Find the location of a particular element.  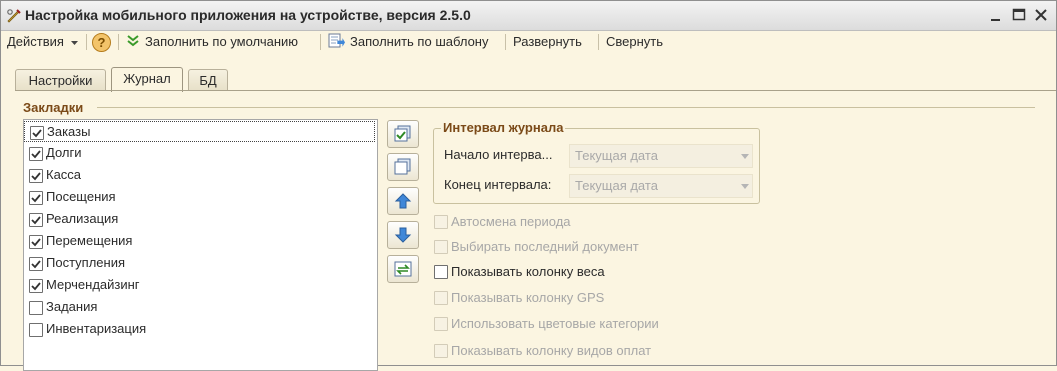

list-item: Касса is located at coordinates (199, 175).